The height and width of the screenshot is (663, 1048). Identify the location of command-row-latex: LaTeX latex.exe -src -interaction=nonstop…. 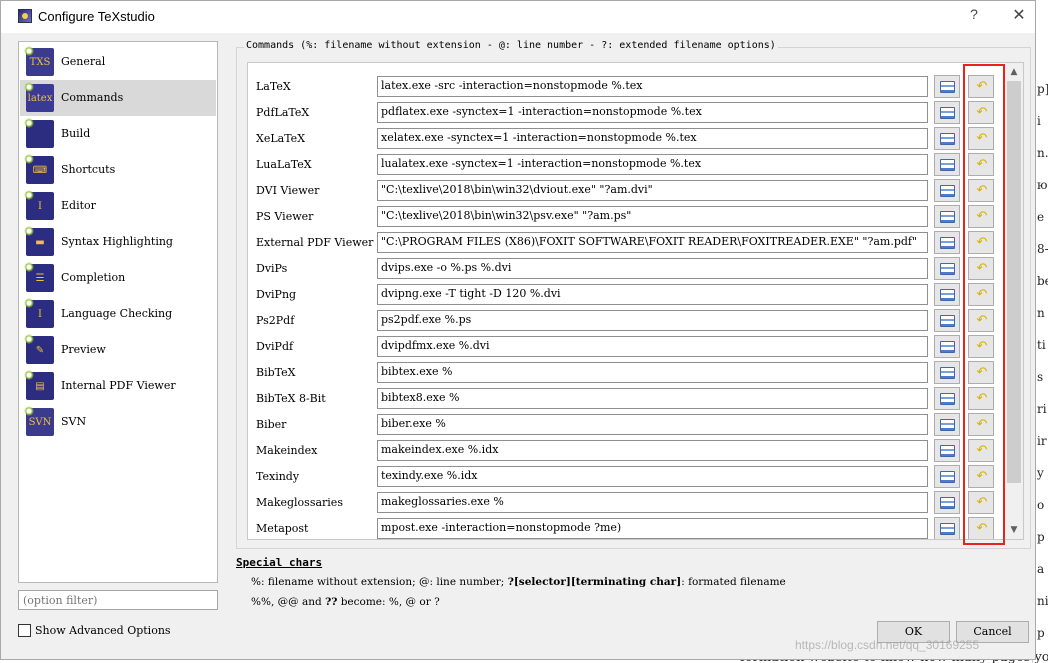
(628, 88).